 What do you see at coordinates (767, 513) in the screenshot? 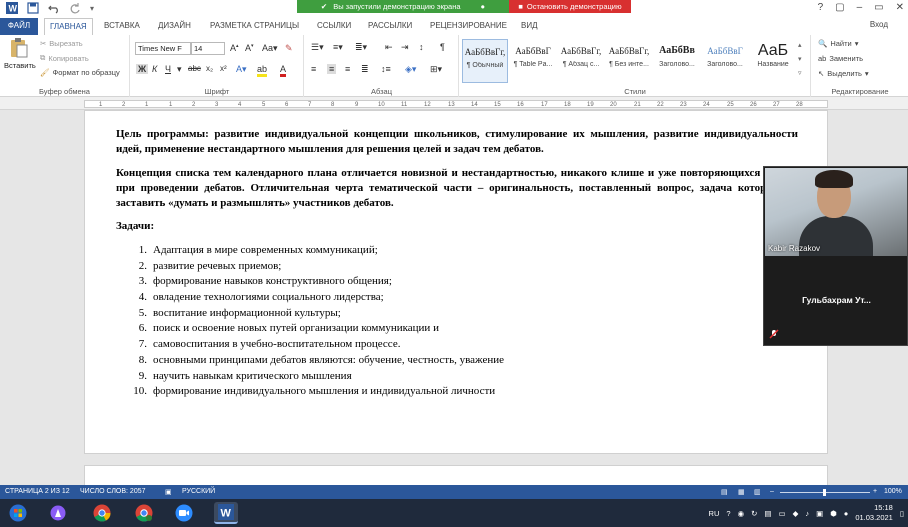
I see `network-tray-icon: ▤` at bounding box center [767, 513].